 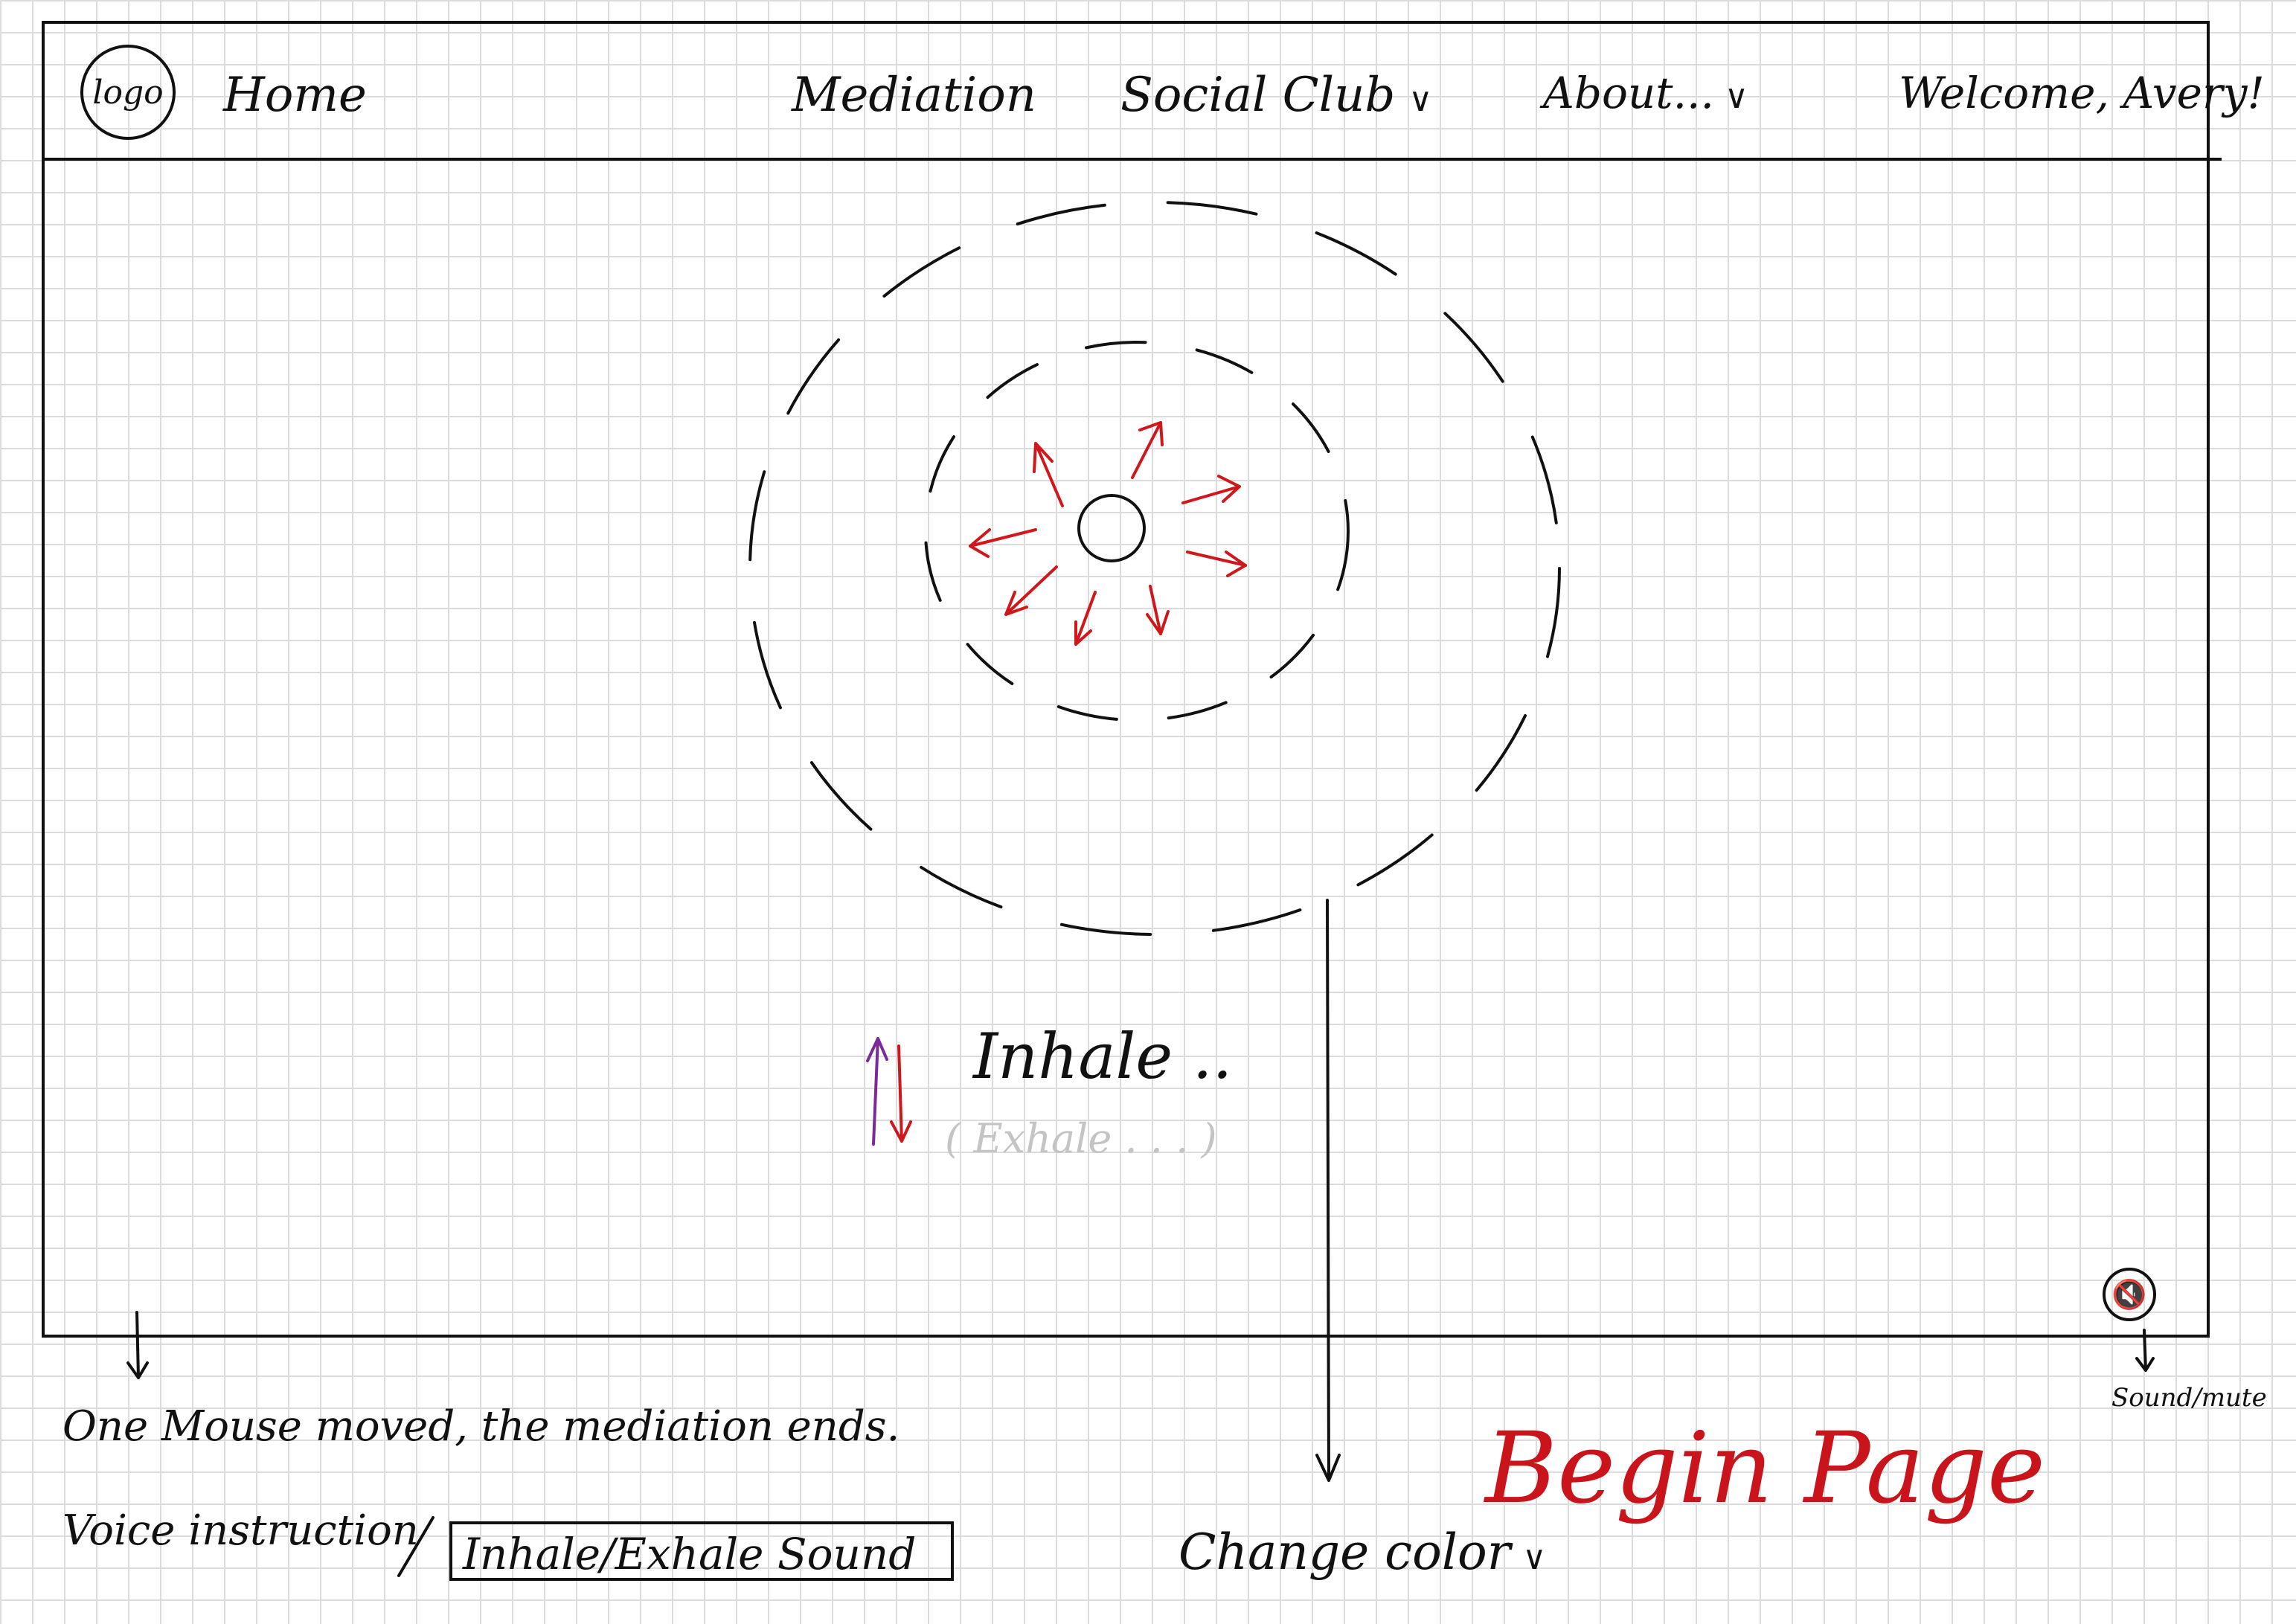 What do you see at coordinates (1276, 95) in the screenshot?
I see `nav-social-club: Social Club ∨` at bounding box center [1276, 95].